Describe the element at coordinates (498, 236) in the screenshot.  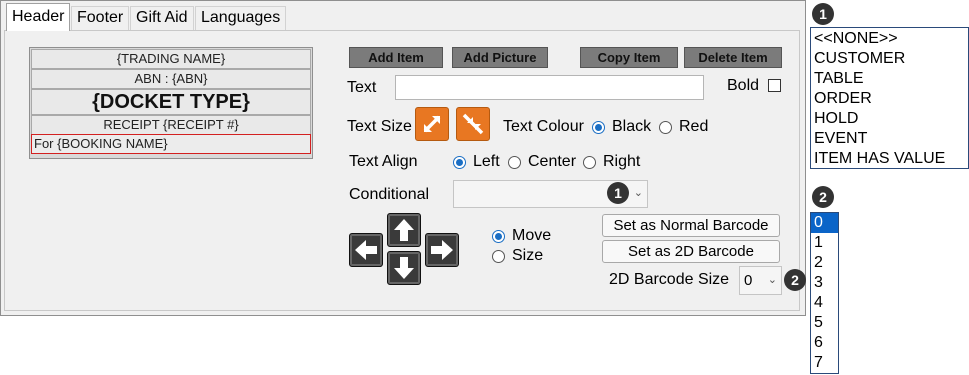
I see `mode-move-radio` at that location.